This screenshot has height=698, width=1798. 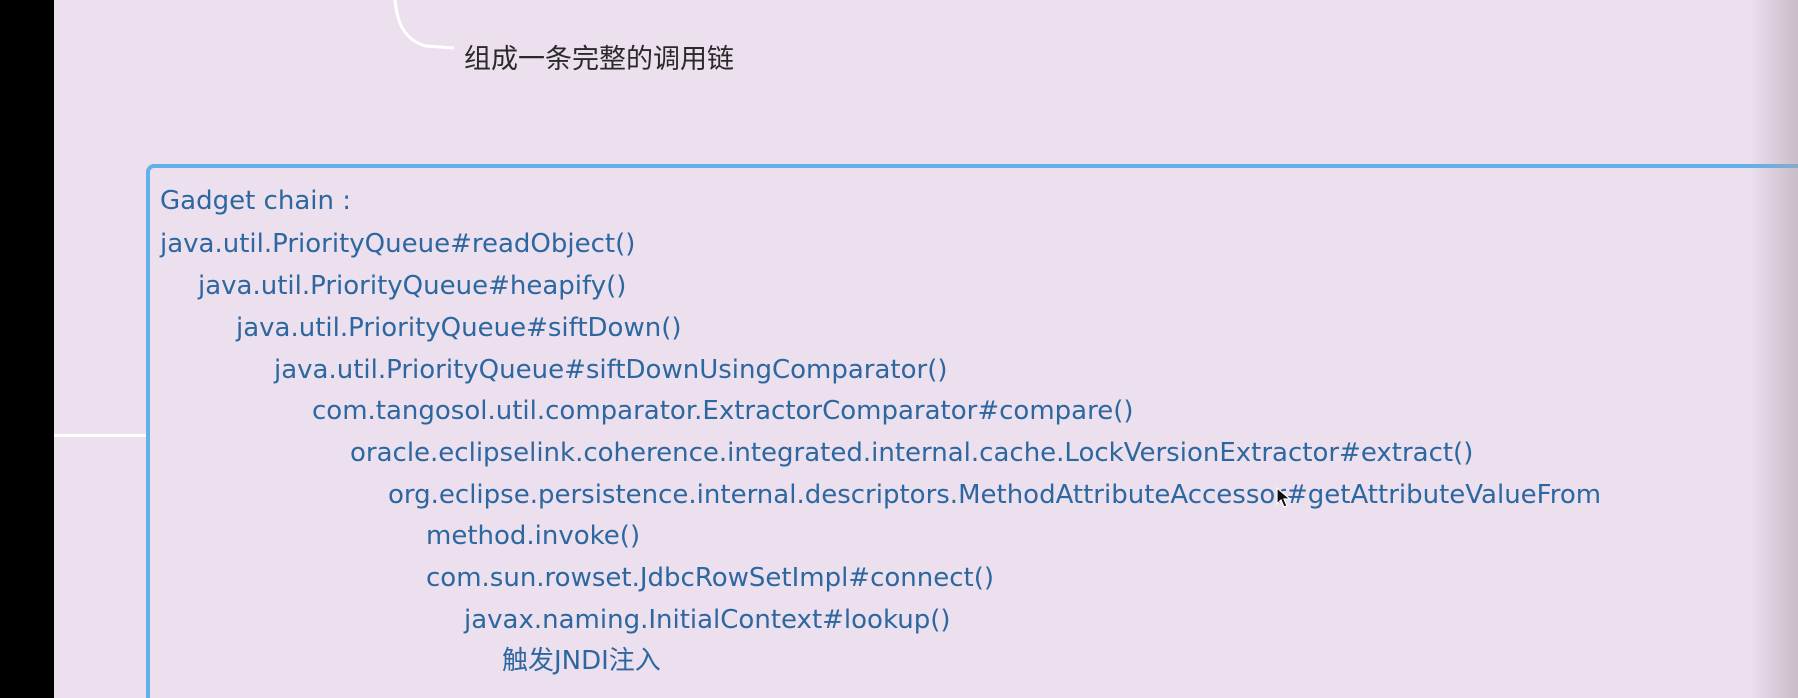 What do you see at coordinates (1284, 497) in the screenshot?
I see `mouse-pointer-icon` at bounding box center [1284, 497].